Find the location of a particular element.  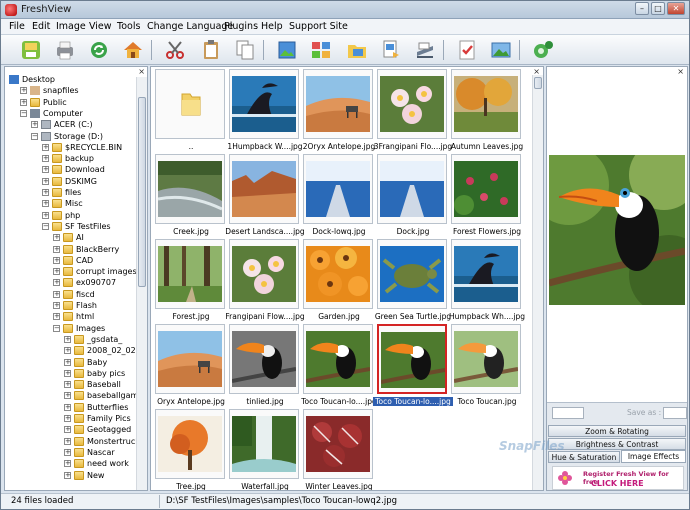

thumbnail-caption: Waterfall.jpg is located at coordinates (265, 486).